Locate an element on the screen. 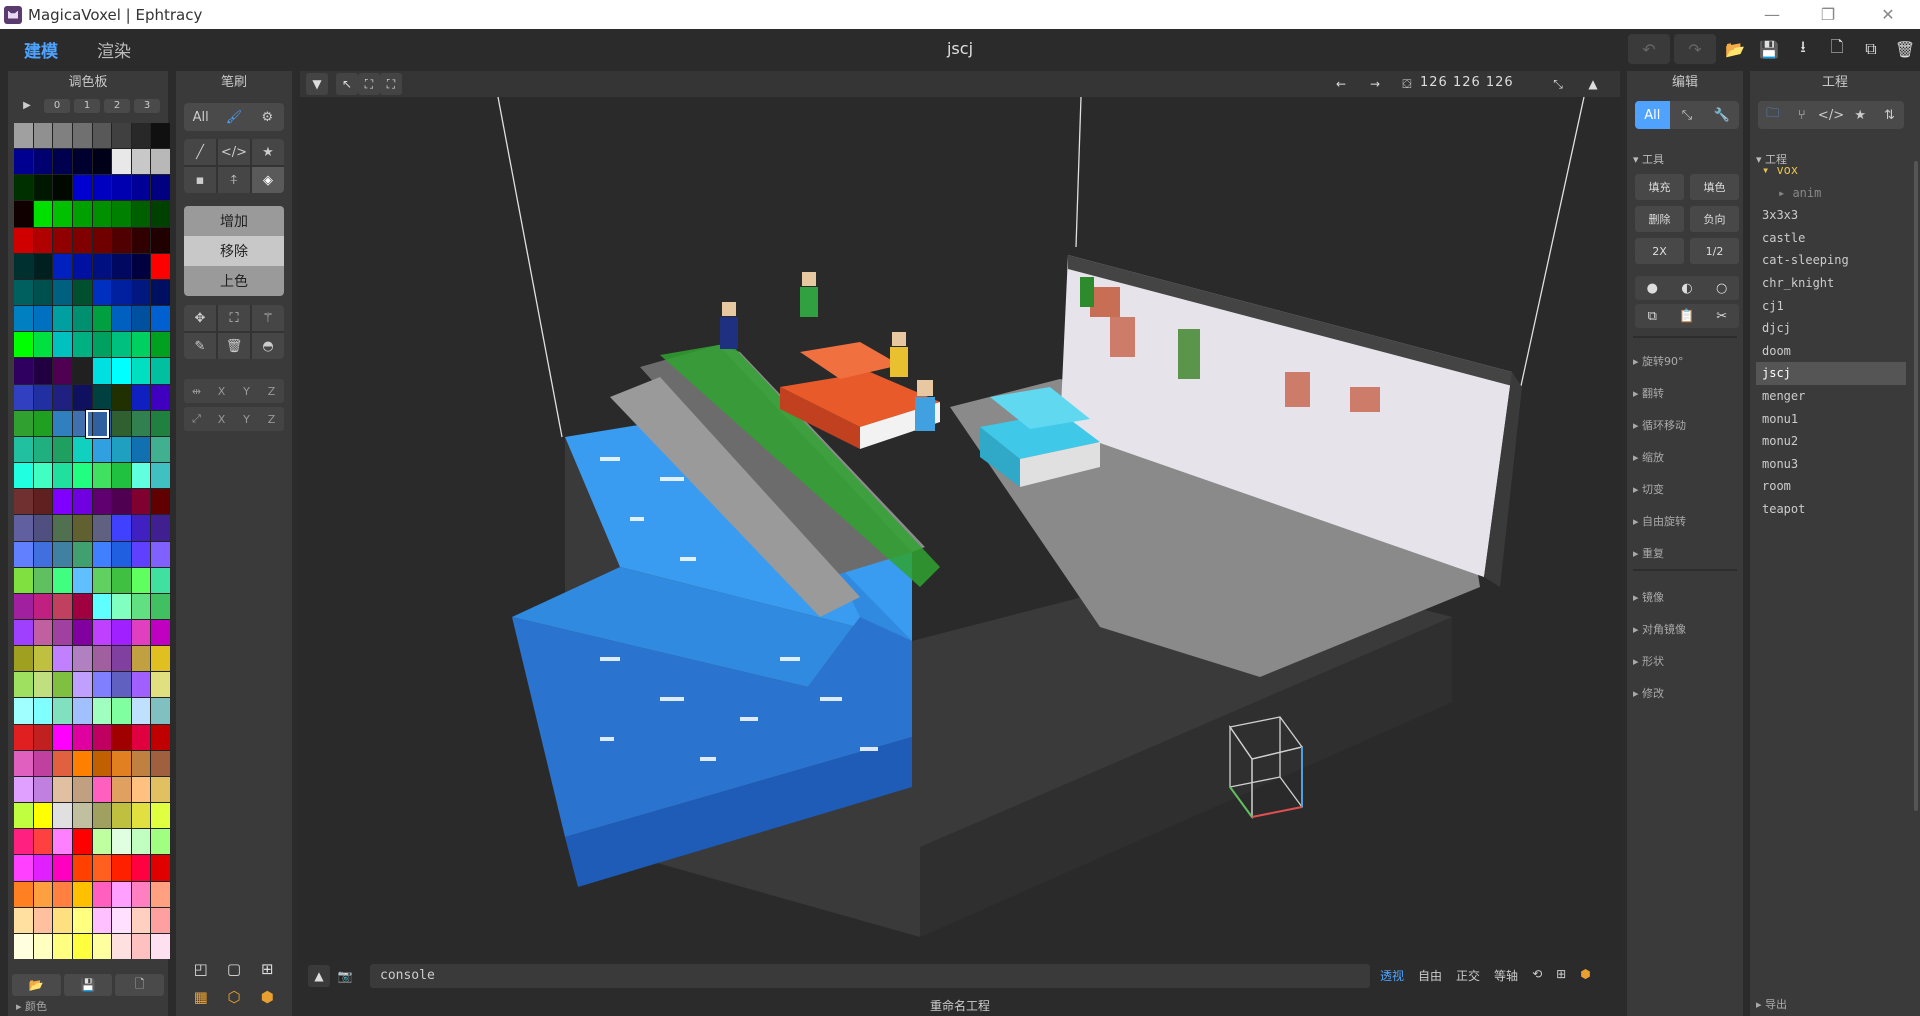 This screenshot has height=1016, width=1920. cube-solid-icon: ⬢ is located at coordinates (267, 997).